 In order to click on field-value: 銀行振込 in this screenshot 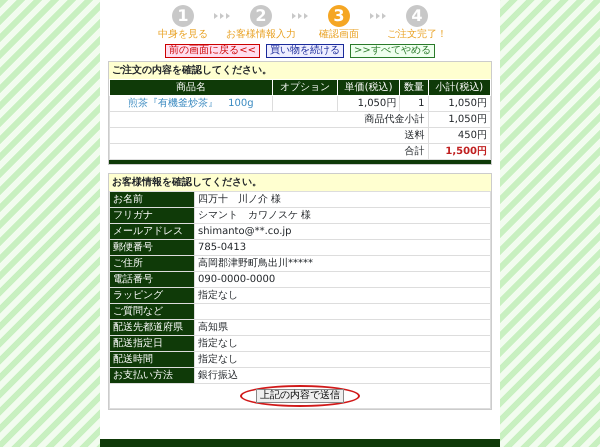, I will do `click(342, 376)`.